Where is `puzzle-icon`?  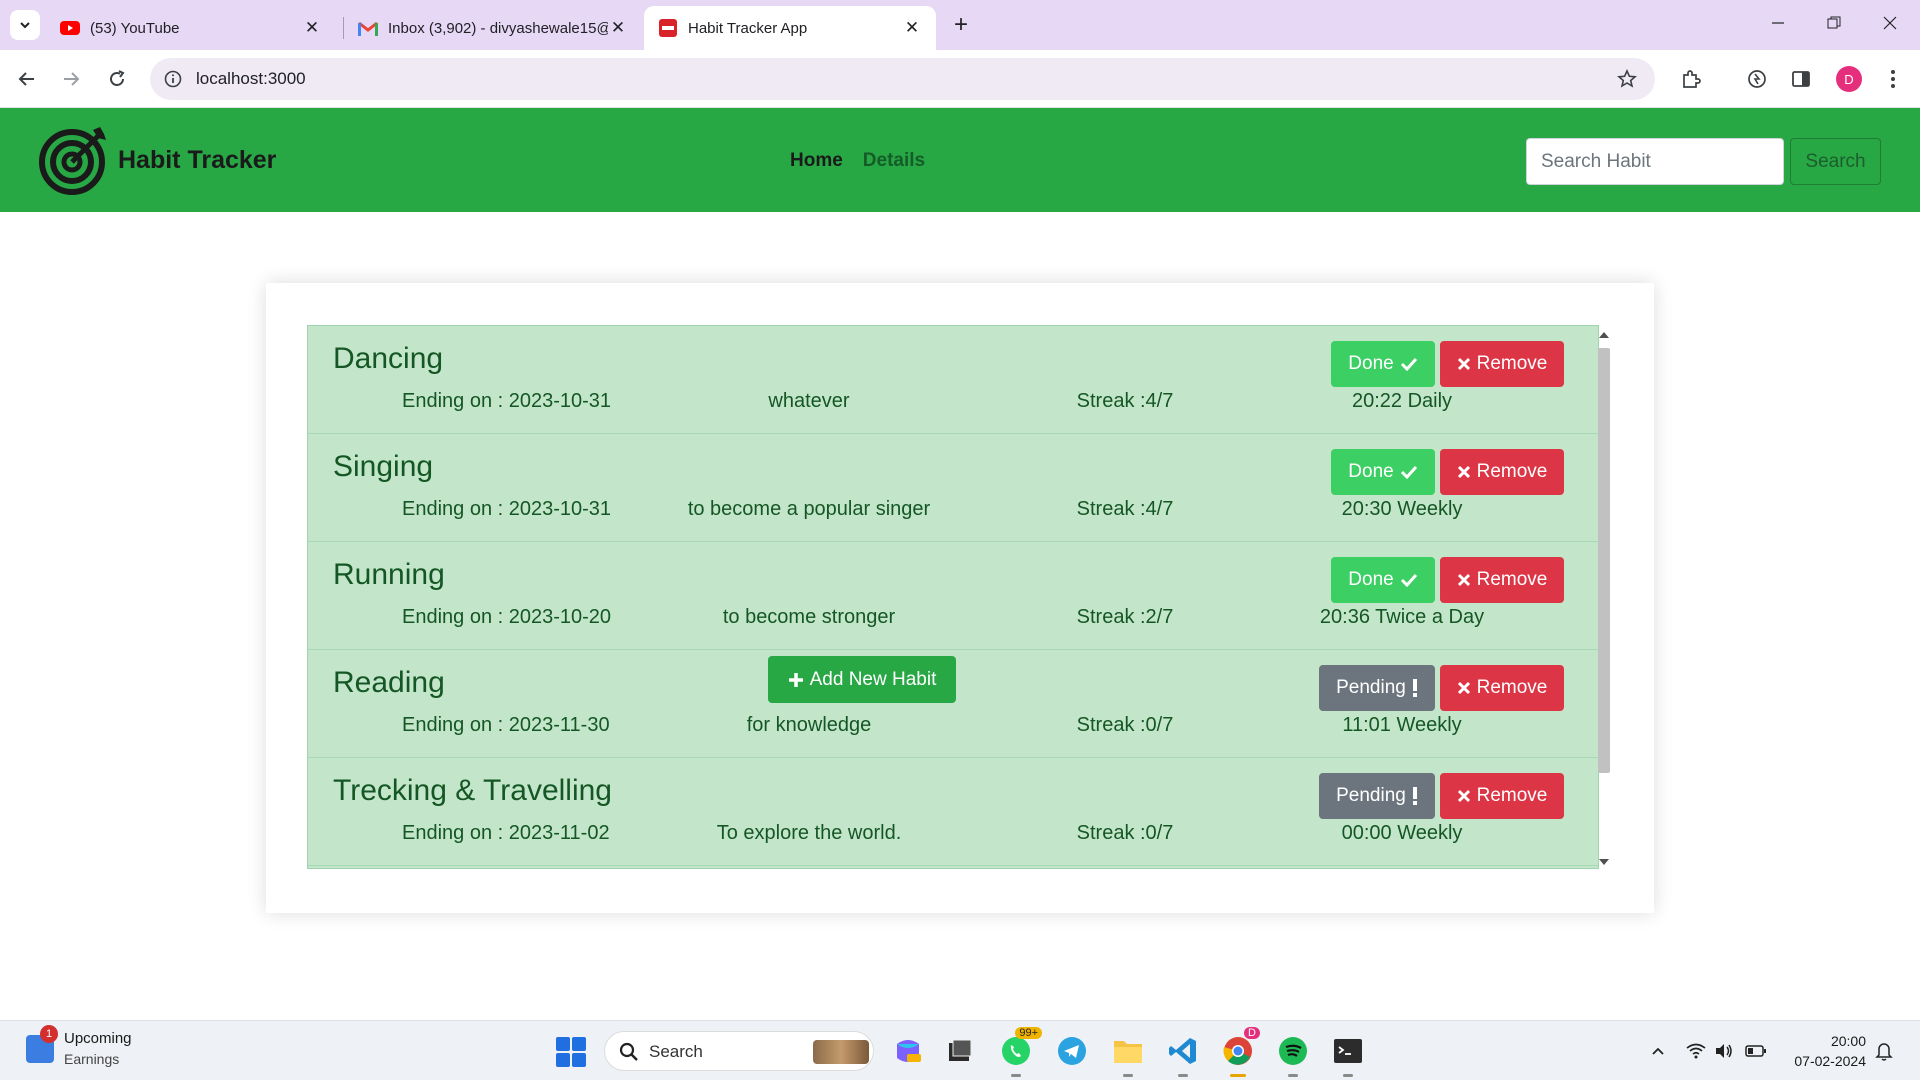
puzzle-icon is located at coordinates (1692, 79).